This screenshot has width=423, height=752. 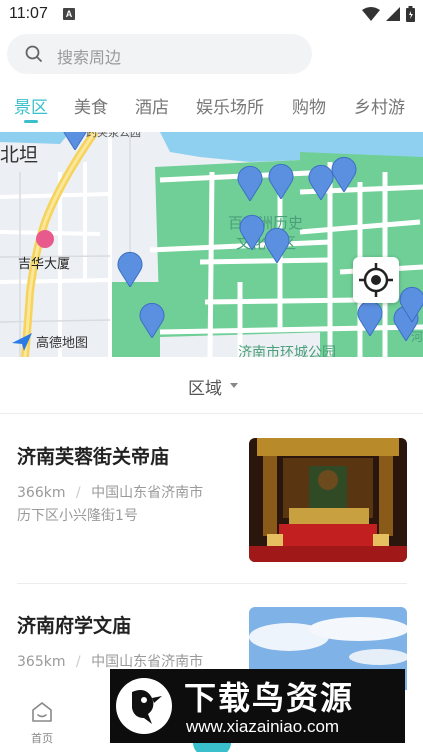 I want to click on nav-home-label: 首页, so click(x=42, y=738).